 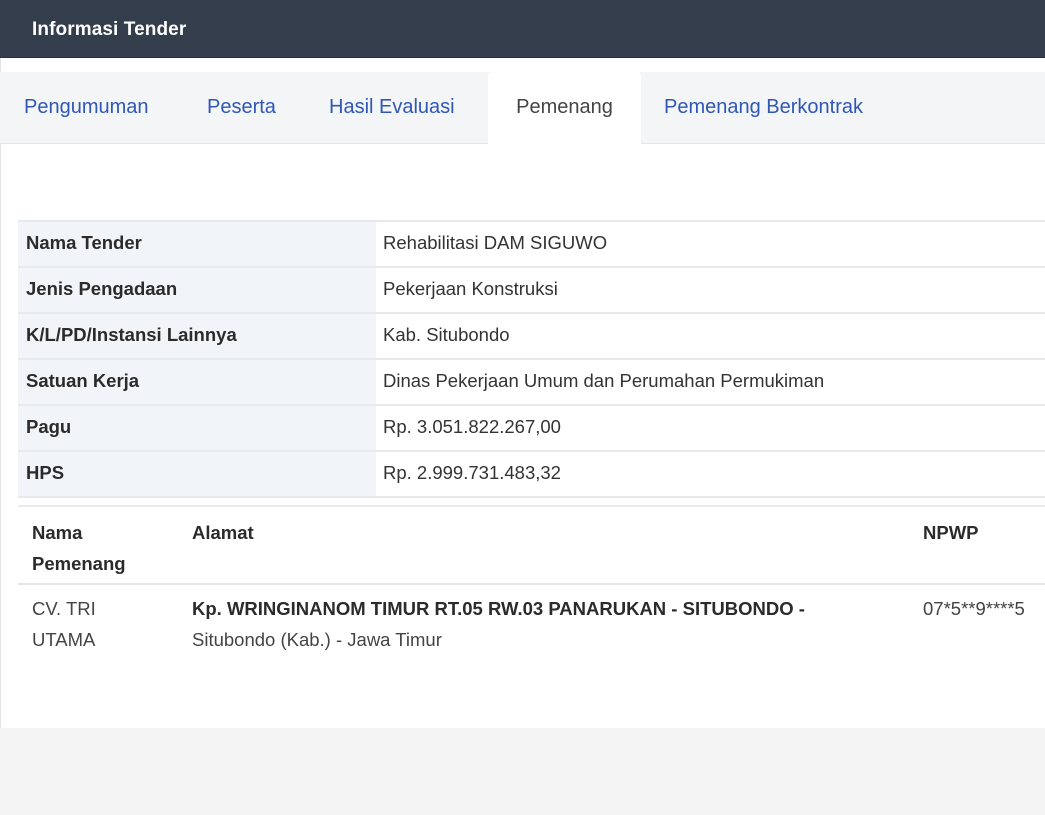 I want to click on winner-npwp: 07*5**9****5, so click(x=974, y=608).